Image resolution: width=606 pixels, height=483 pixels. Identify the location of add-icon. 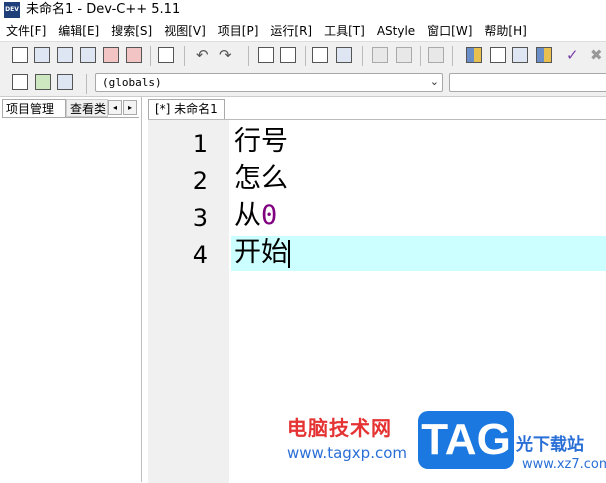
(43, 82).